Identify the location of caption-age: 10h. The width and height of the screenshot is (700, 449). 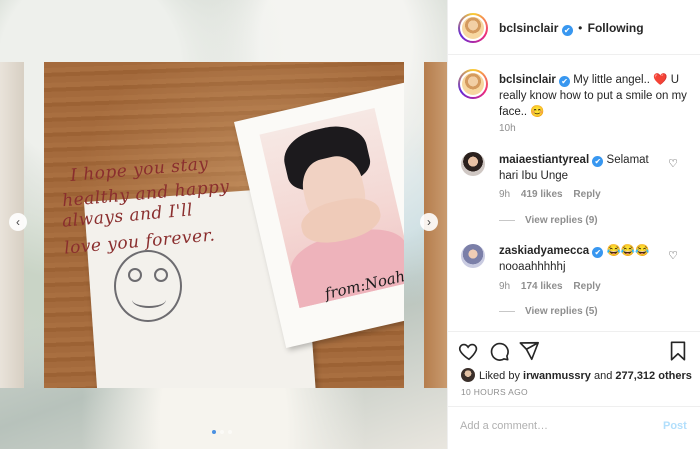
(507, 128).